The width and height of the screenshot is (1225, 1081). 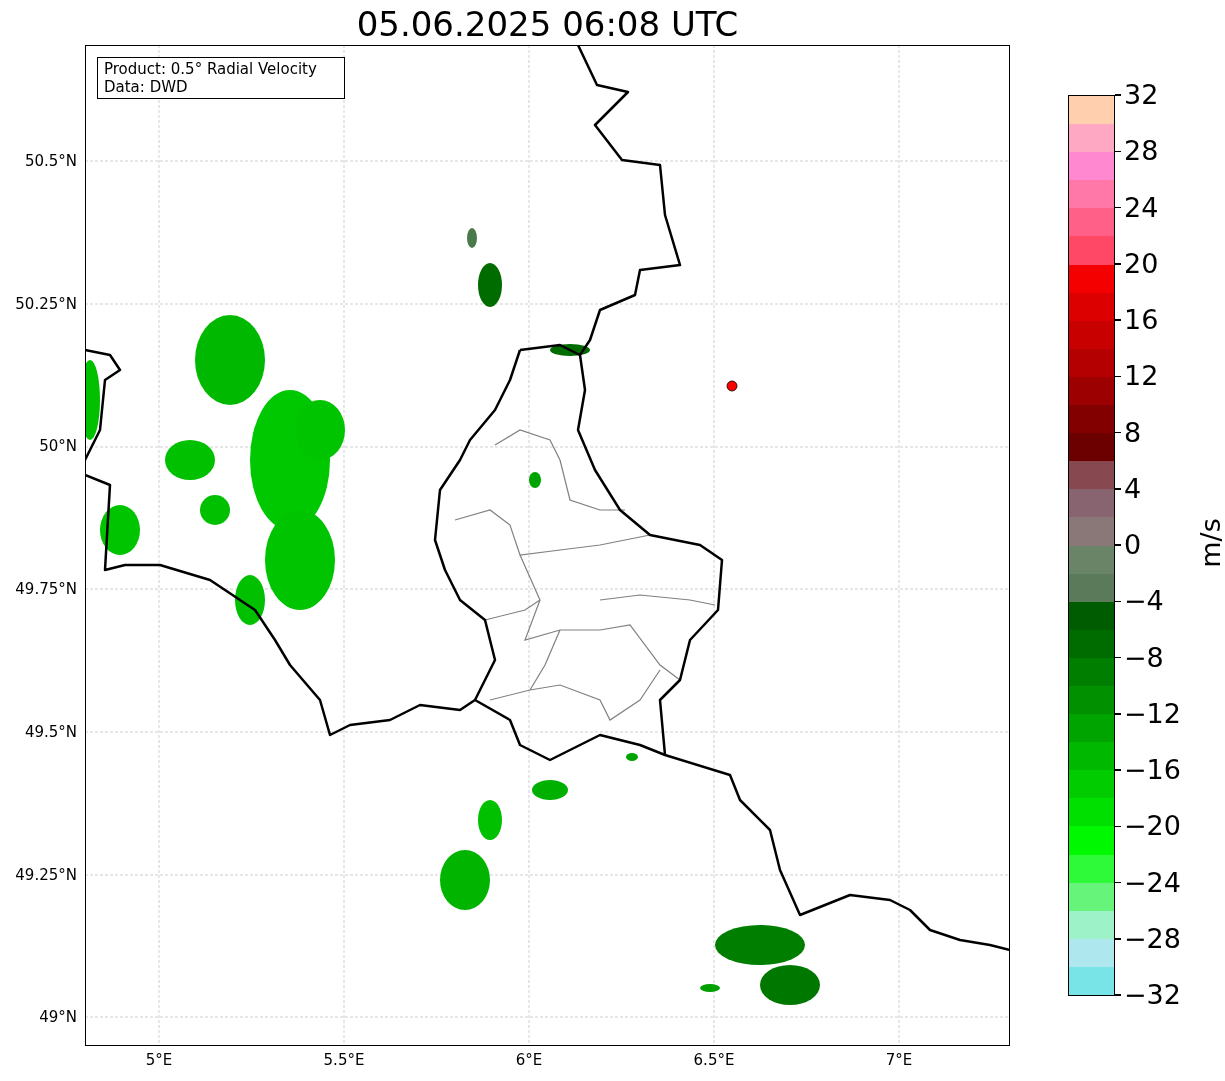 I want to click on longitude-label: 5°E, so click(x=159, y=1060).